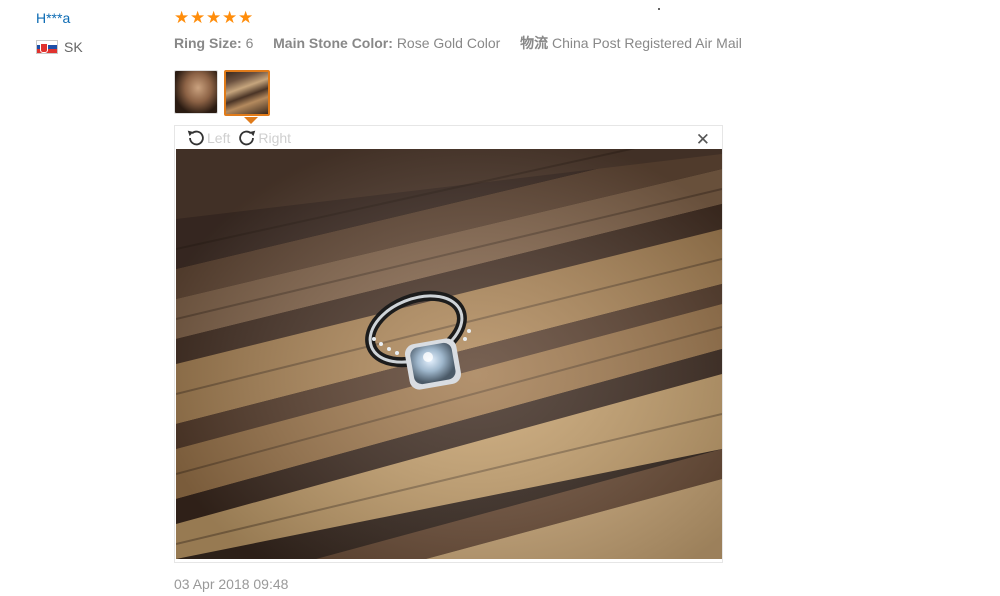 The width and height of the screenshot is (1000, 596). I want to click on rotate-right-label: Right, so click(275, 138).